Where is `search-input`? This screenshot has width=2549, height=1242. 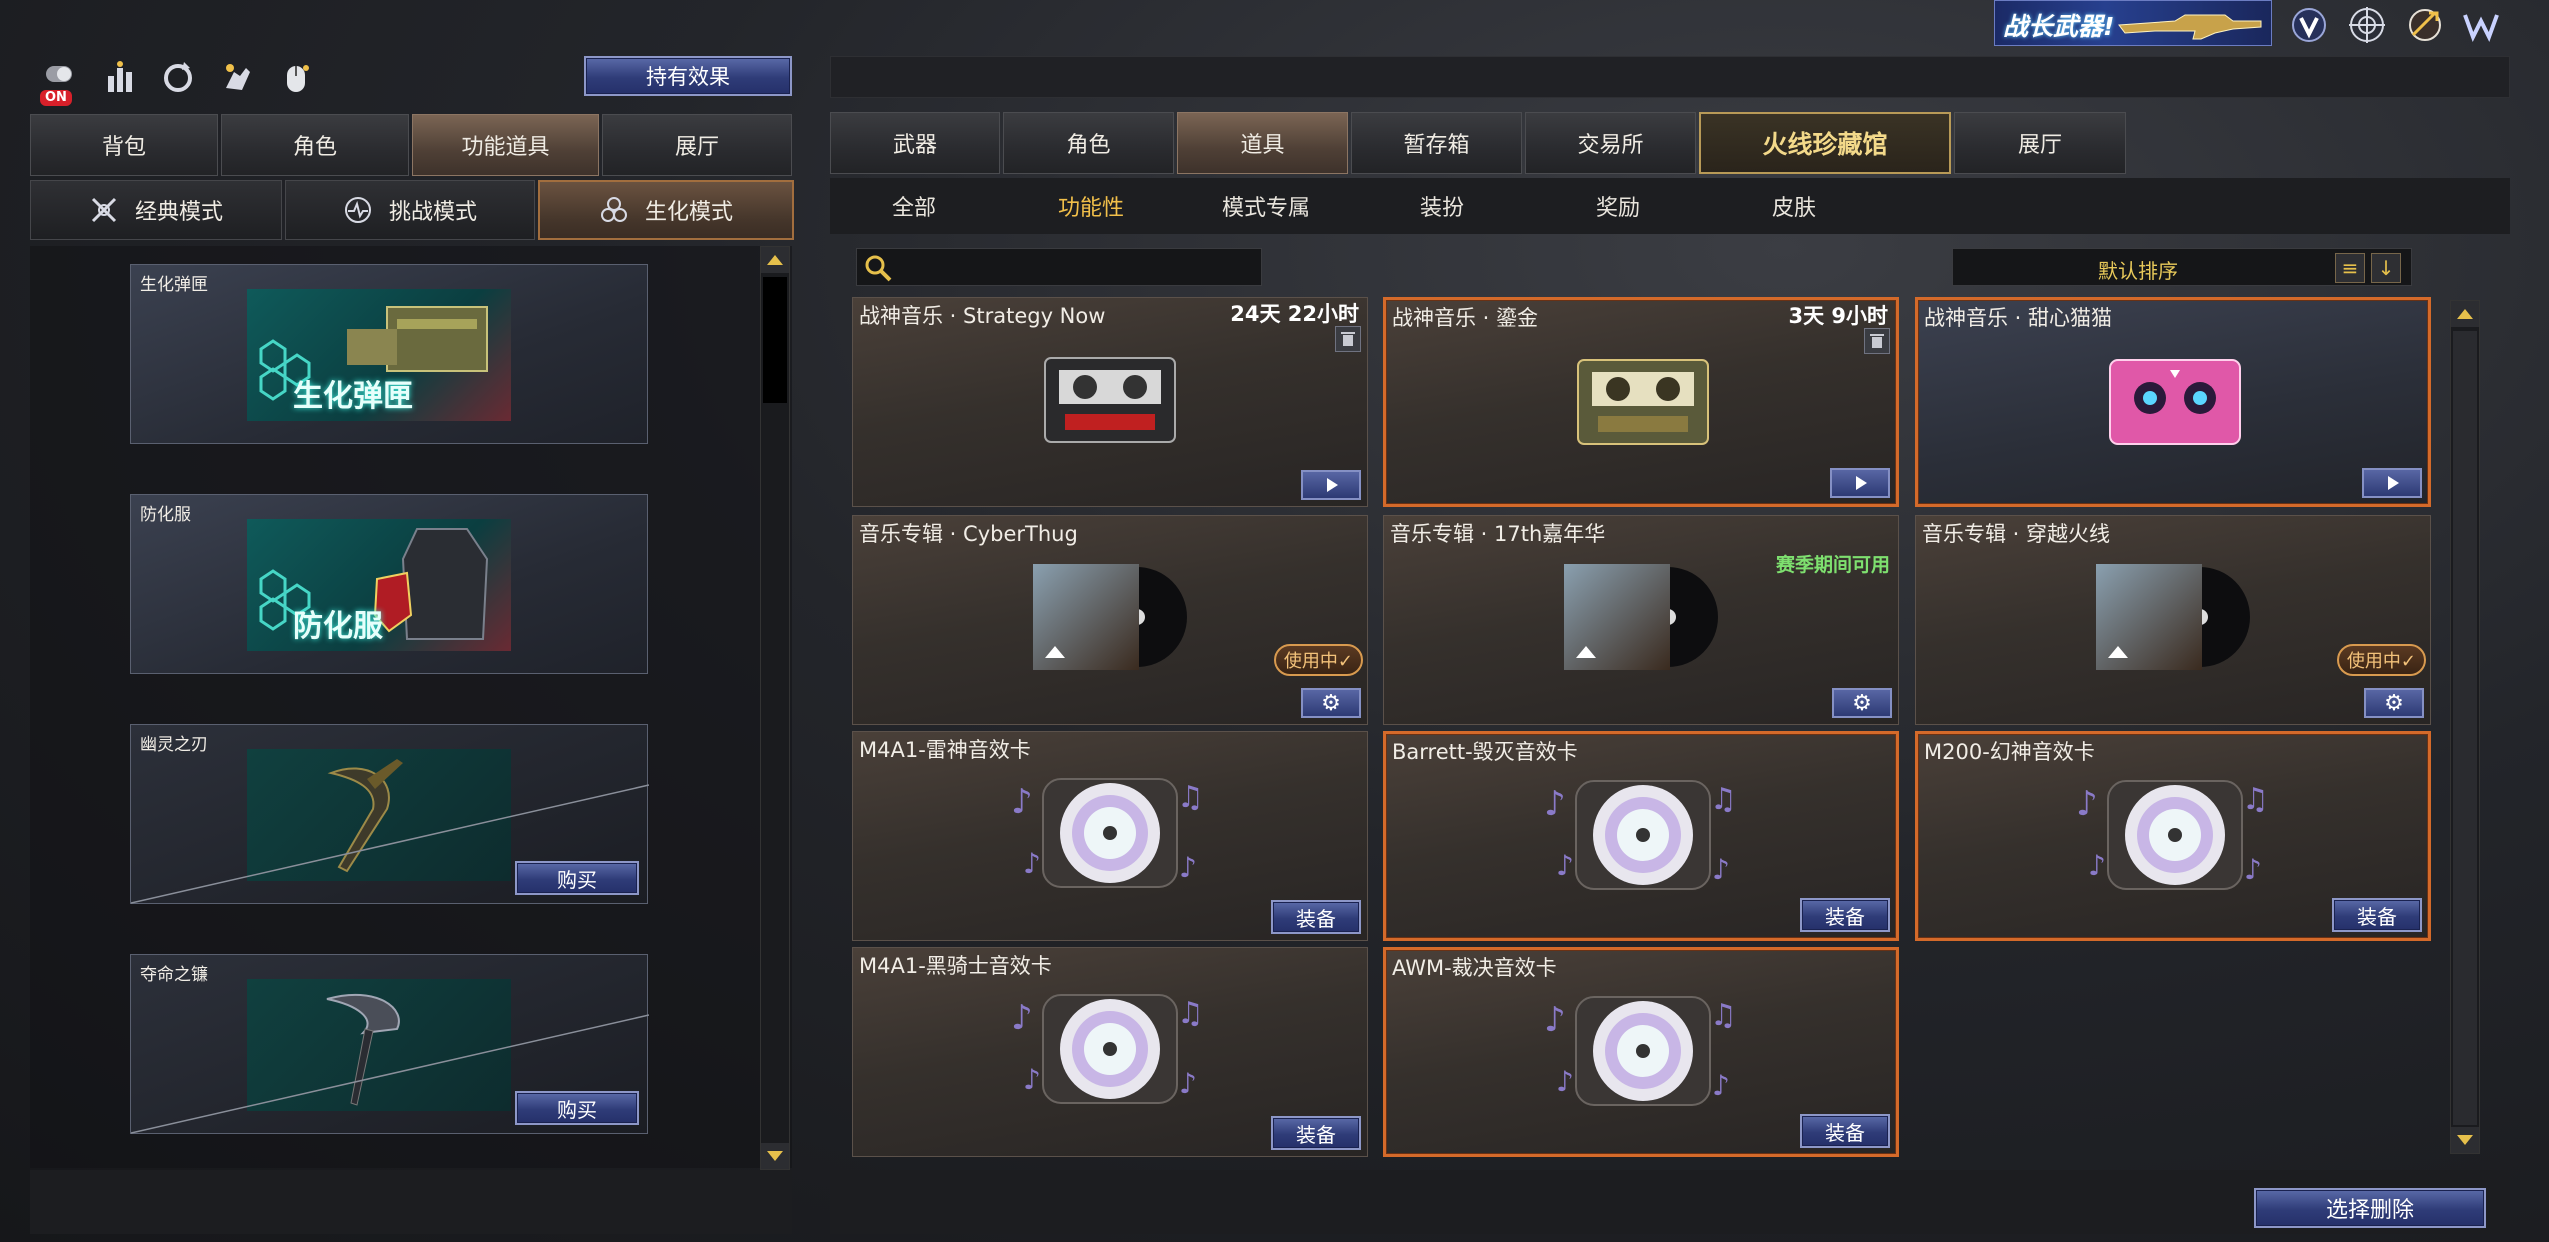 search-input is located at coordinates (1075, 267).